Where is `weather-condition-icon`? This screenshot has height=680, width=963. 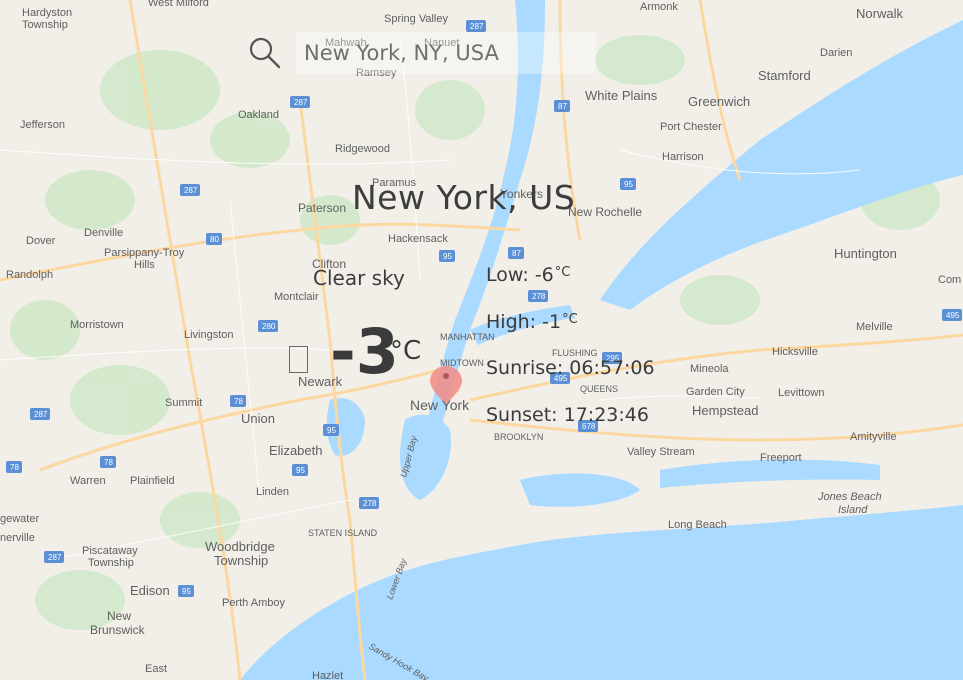
weather-condition-icon is located at coordinates (298, 359).